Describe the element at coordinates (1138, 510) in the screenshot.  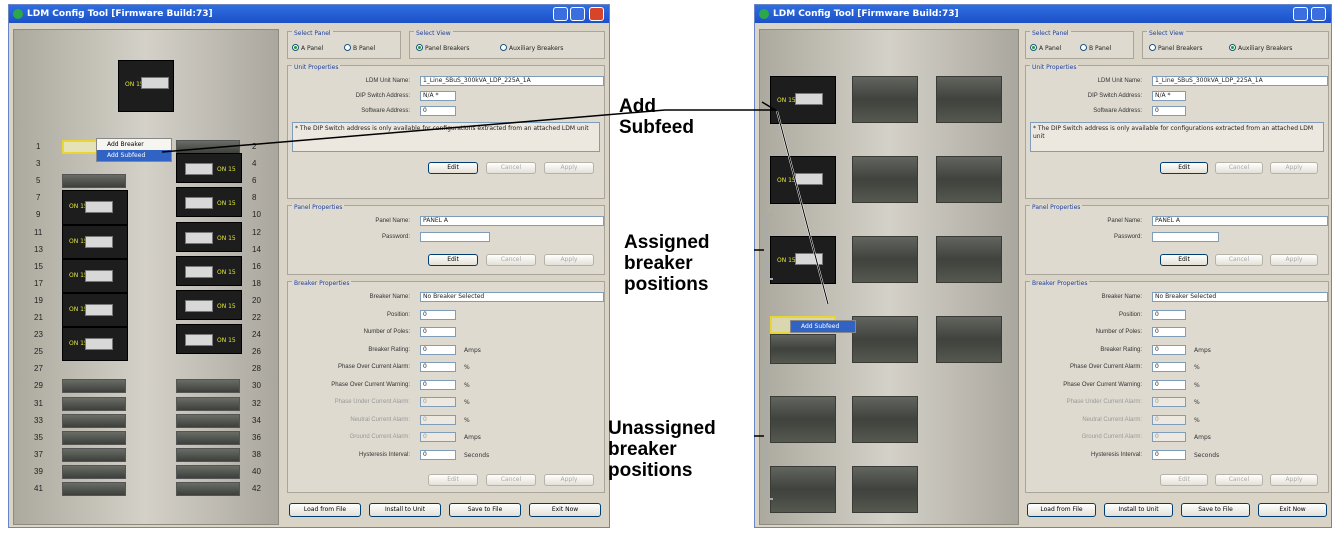
I see `footer-button-1: Install to Unit` at that location.